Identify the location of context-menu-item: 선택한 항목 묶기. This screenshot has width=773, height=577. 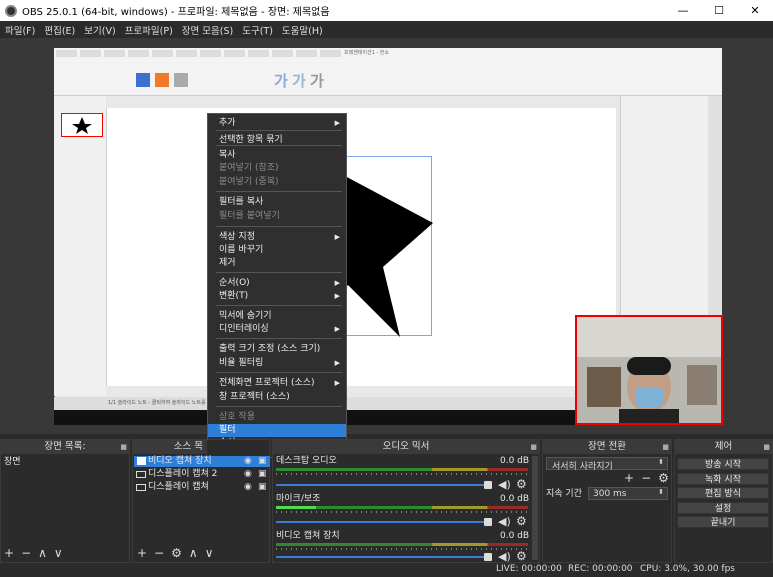
(277, 140).